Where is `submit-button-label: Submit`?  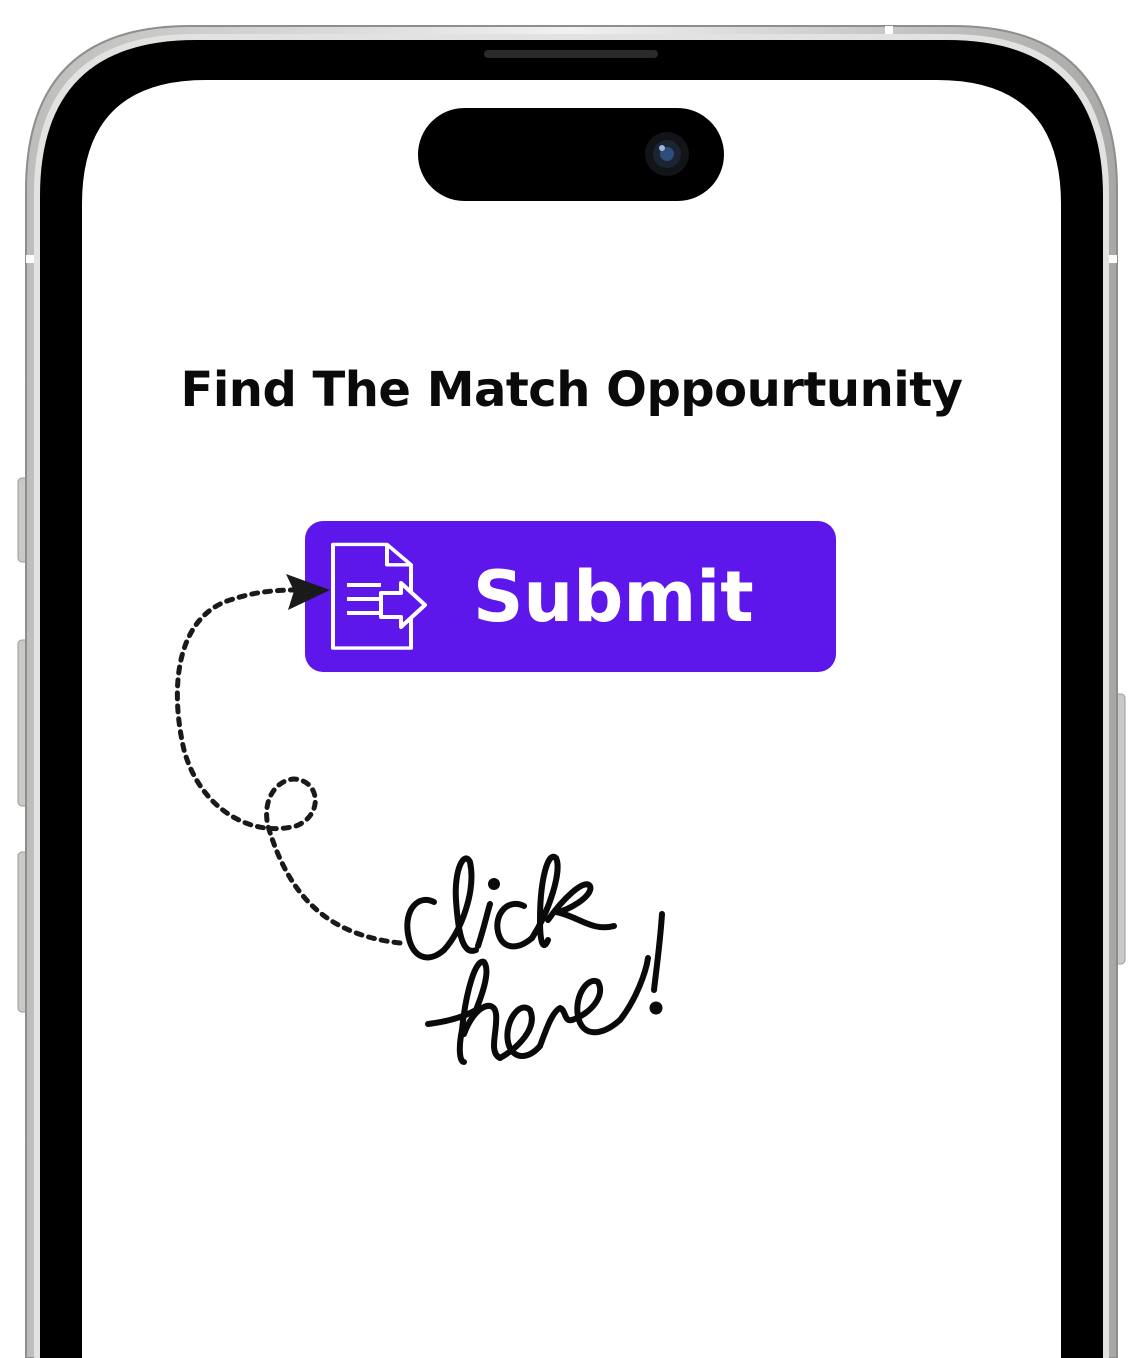 submit-button-label: Submit is located at coordinates (613, 597).